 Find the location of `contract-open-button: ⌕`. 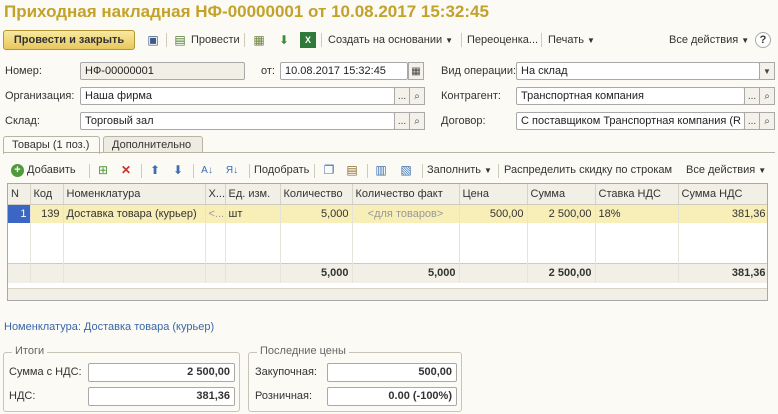

contract-open-button: ⌕ is located at coordinates (767, 121).